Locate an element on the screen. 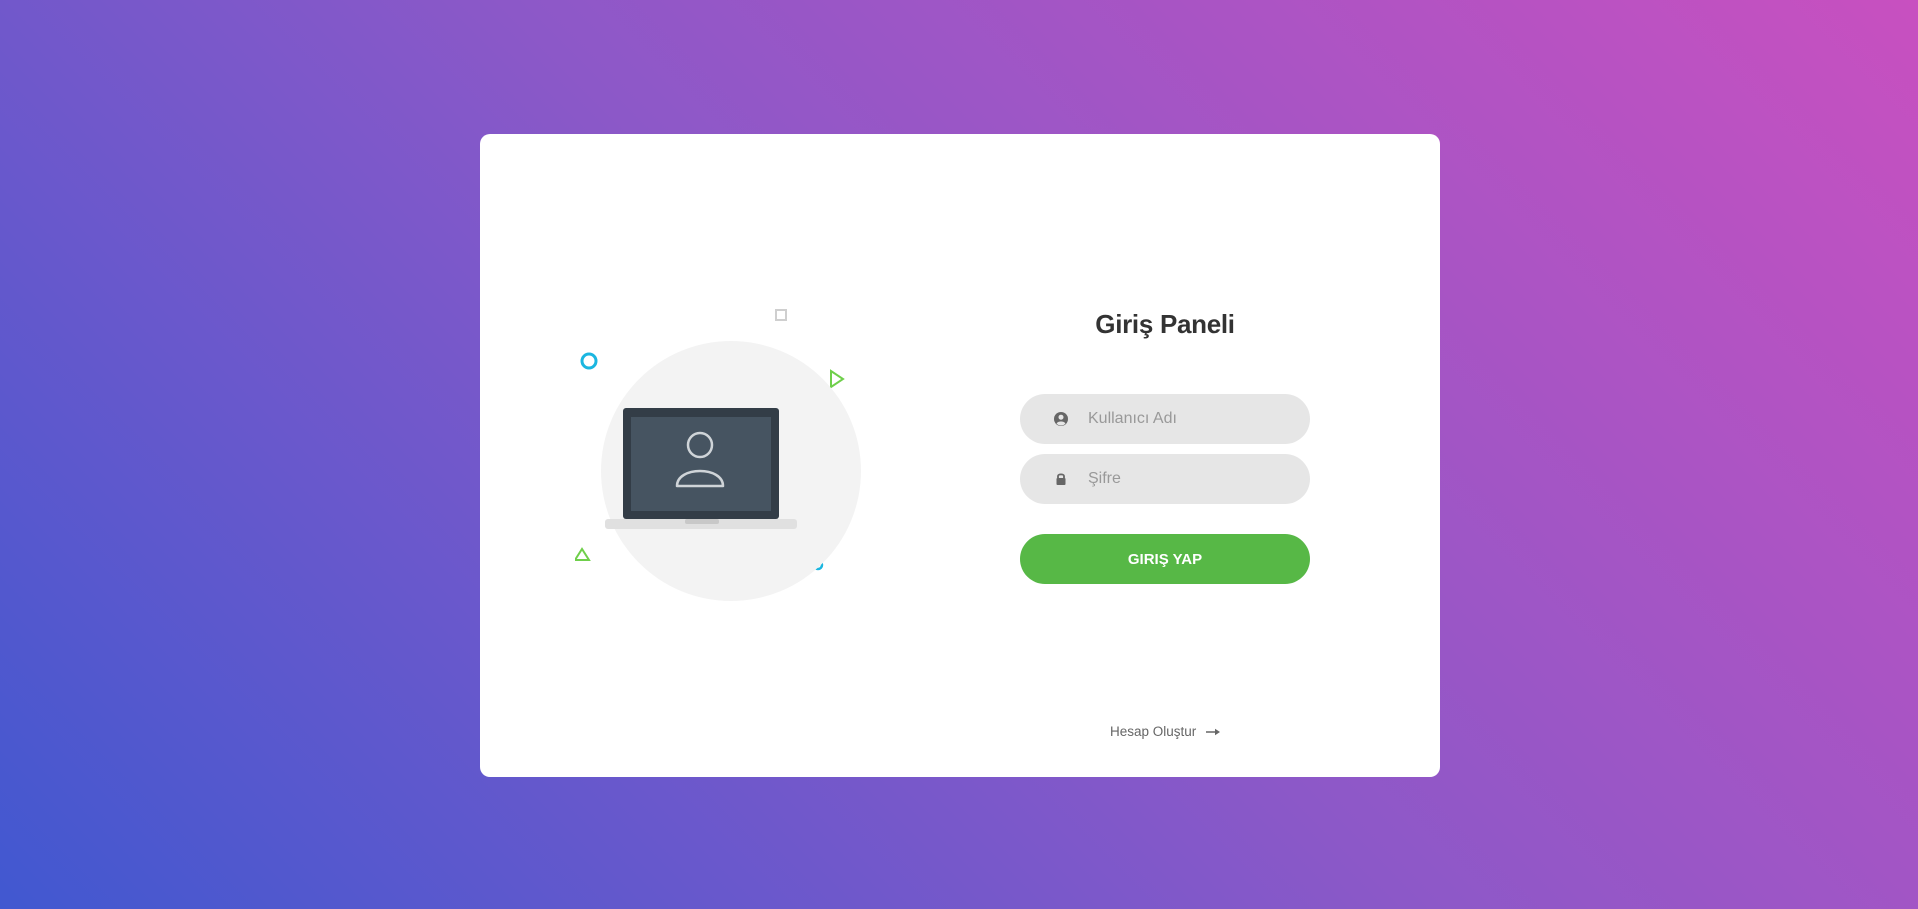  page-title: Giriş Paneli is located at coordinates (1165, 324).